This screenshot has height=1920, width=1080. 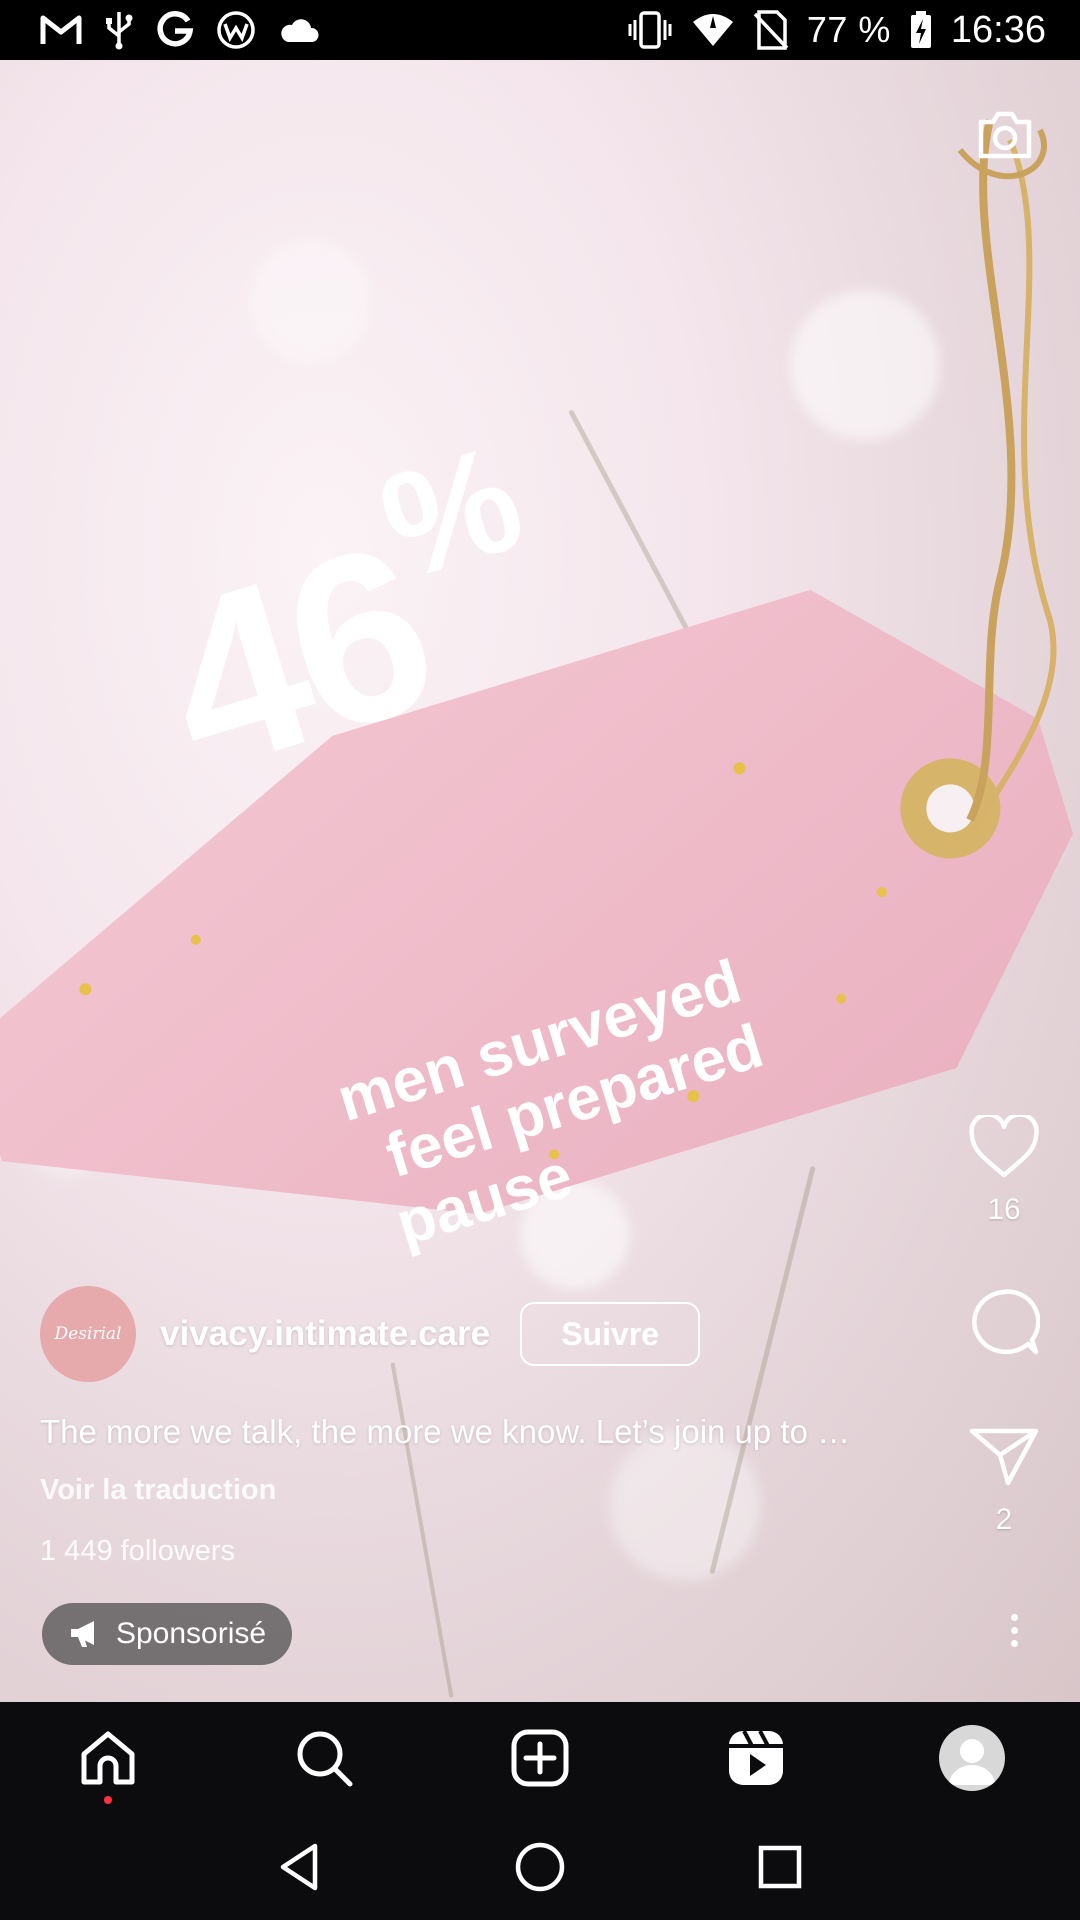 What do you see at coordinates (236, 30) in the screenshot?
I see `app-icon` at bounding box center [236, 30].